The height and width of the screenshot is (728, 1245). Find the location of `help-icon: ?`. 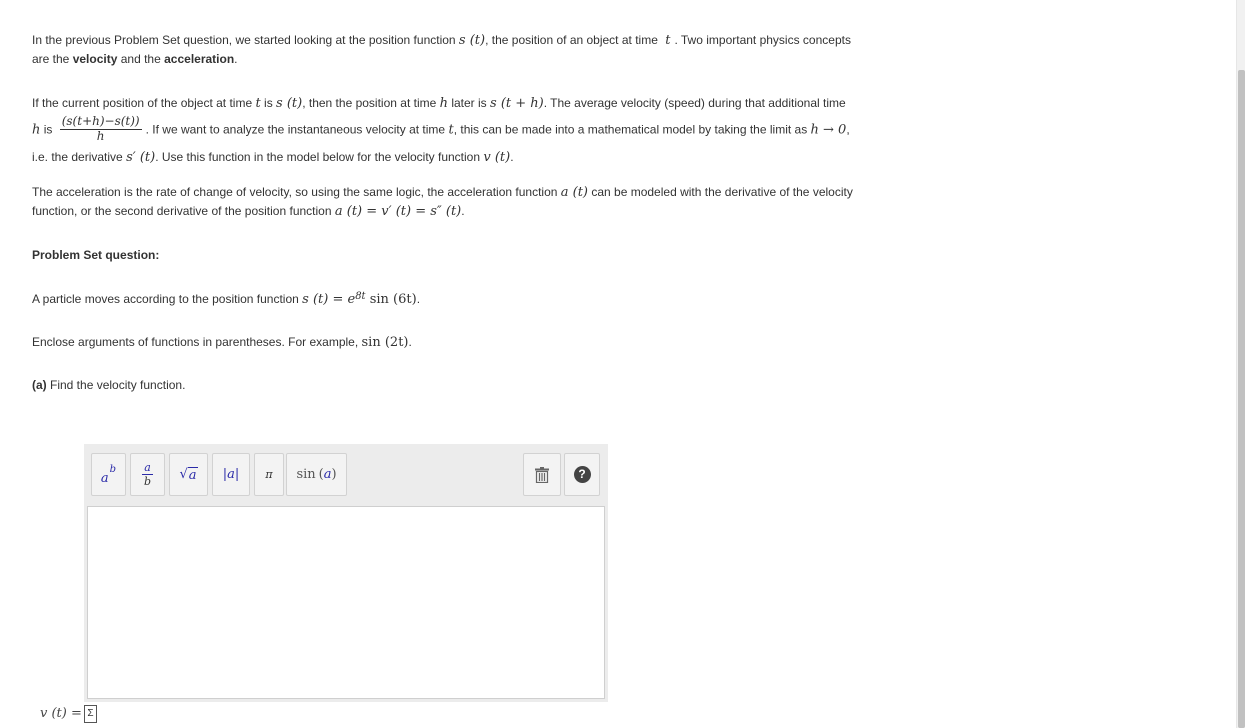

help-icon: ? is located at coordinates (582, 474).